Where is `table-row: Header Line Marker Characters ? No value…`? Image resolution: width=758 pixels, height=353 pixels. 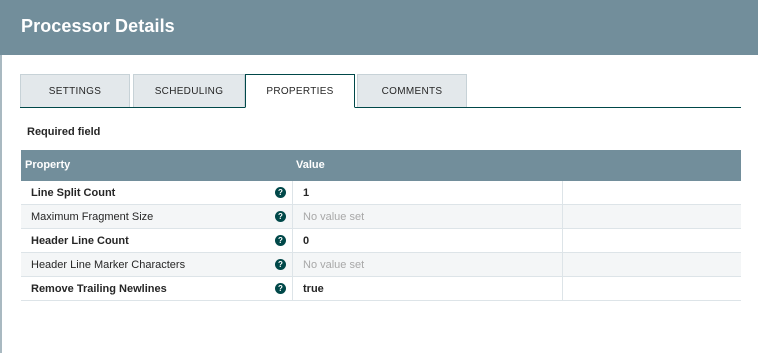 table-row: Header Line Marker Characters ? No value… is located at coordinates (381, 265).